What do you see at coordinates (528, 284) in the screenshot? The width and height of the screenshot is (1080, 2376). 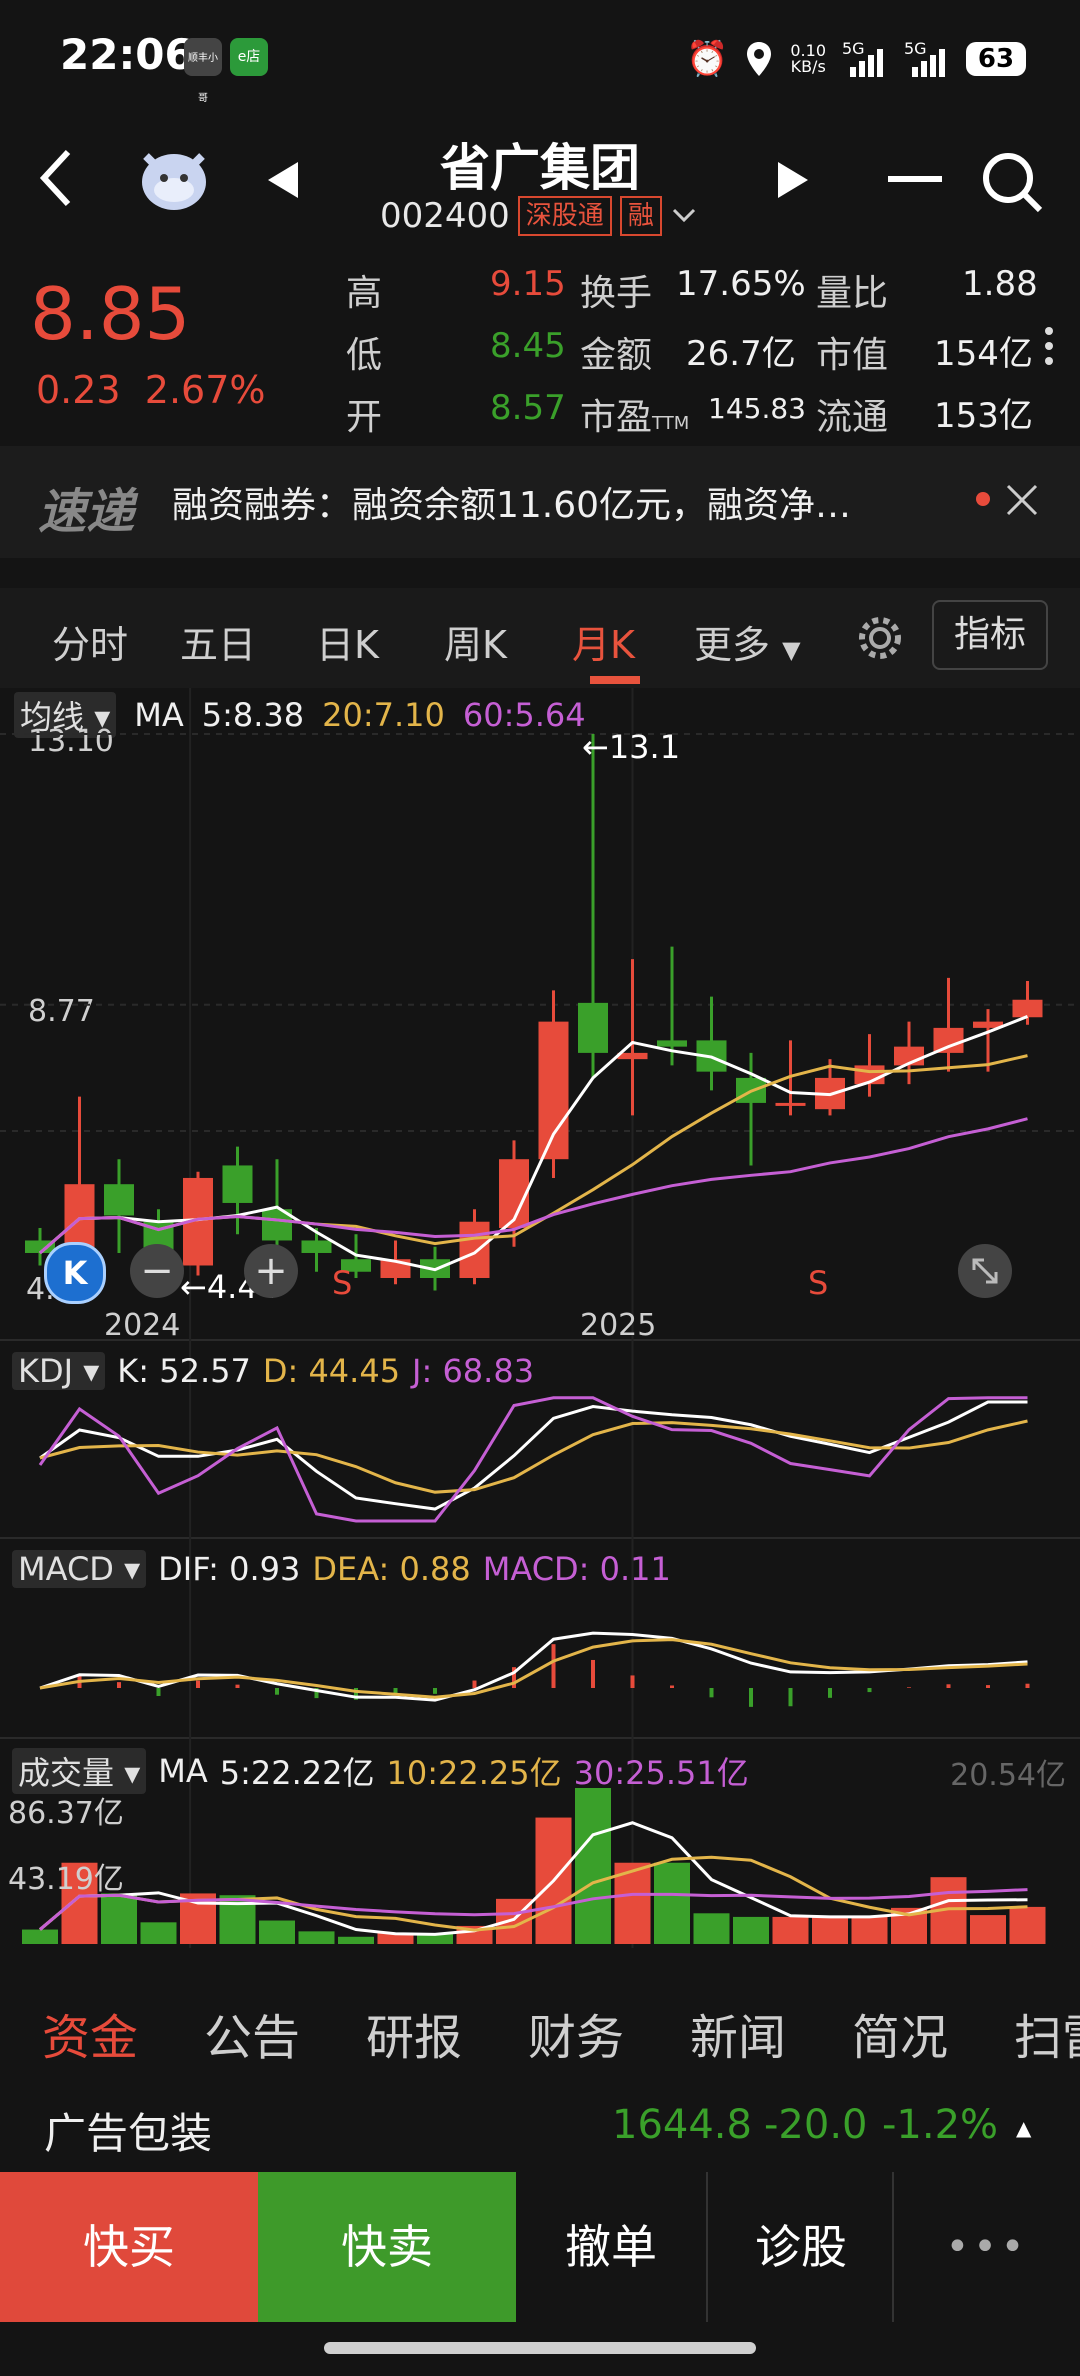 I see `high-value: 9.15` at bounding box center [528, 284].